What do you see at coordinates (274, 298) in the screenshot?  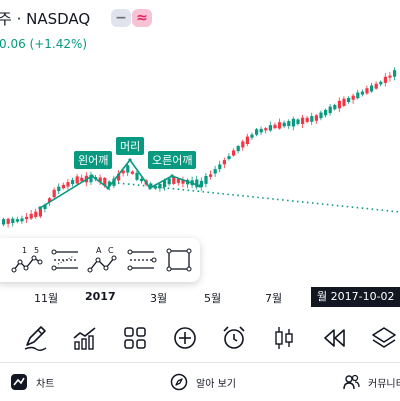 I see `xaxis-label-jul: 7월` at bounding box center [274, 298].